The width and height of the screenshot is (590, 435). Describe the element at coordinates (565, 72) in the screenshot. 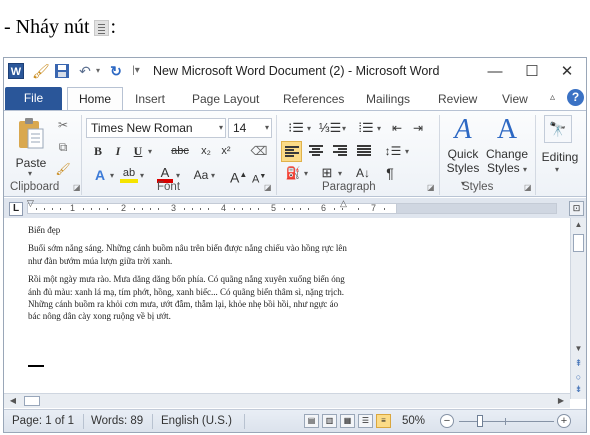

I see `close-icon: ✕` at that location.